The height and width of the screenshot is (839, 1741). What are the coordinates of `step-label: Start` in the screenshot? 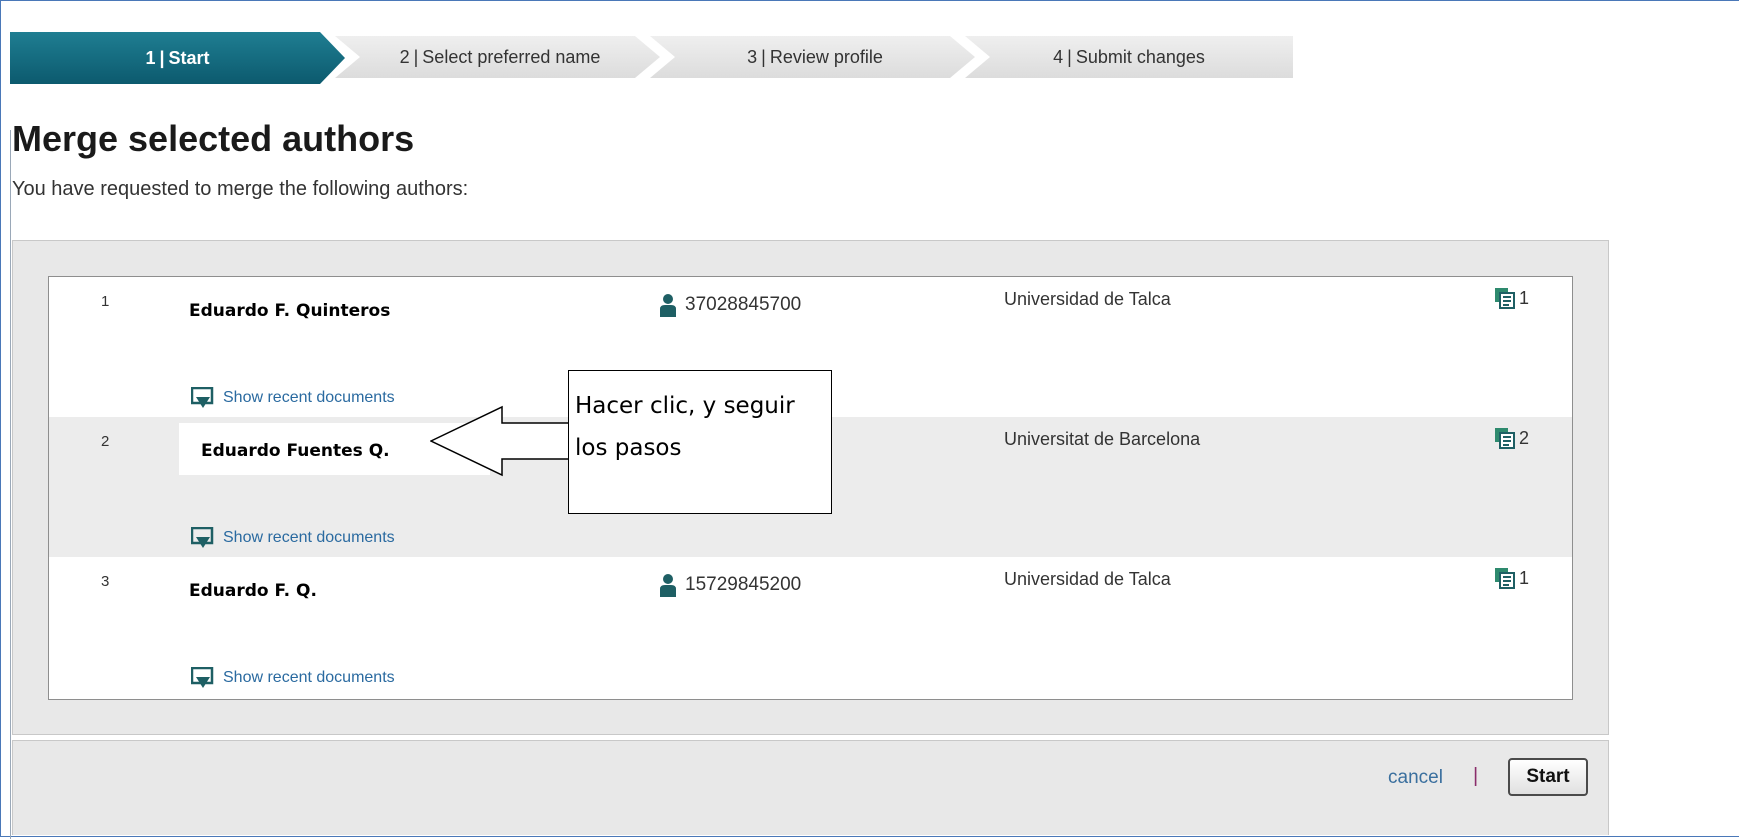 It's located at (189, 57).